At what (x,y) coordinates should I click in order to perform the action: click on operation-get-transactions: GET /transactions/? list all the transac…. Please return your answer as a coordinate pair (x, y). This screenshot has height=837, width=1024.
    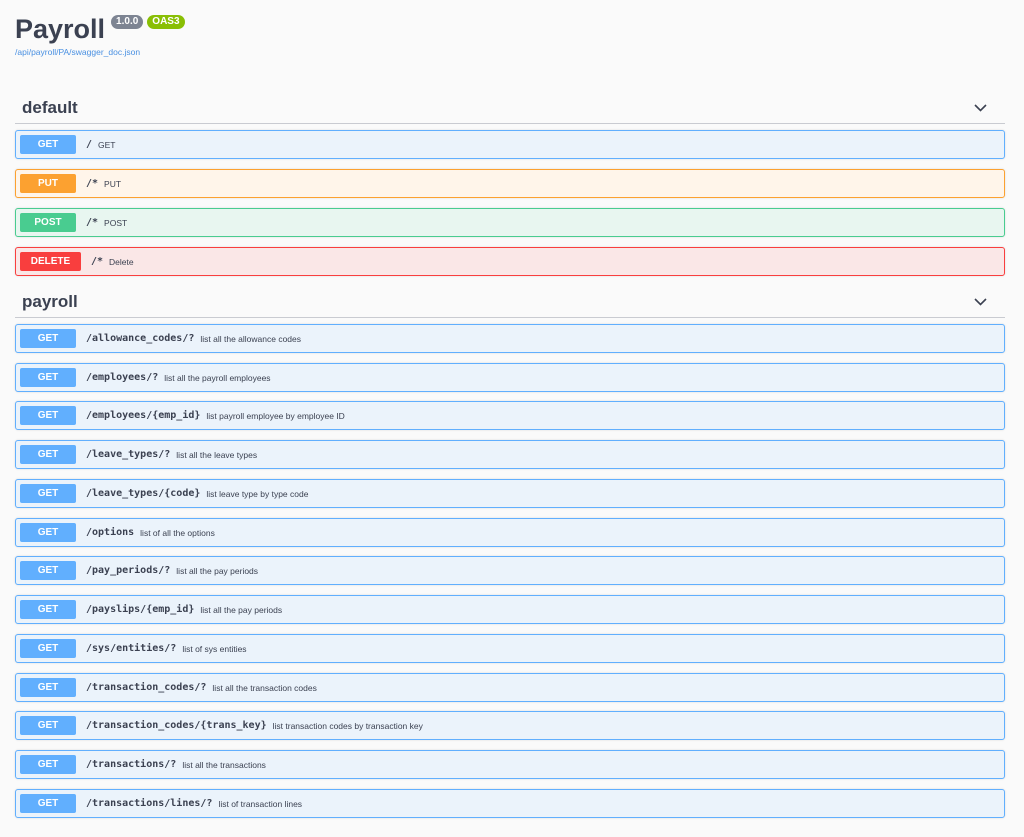
    Looking at the image, I should click on (510, 764).